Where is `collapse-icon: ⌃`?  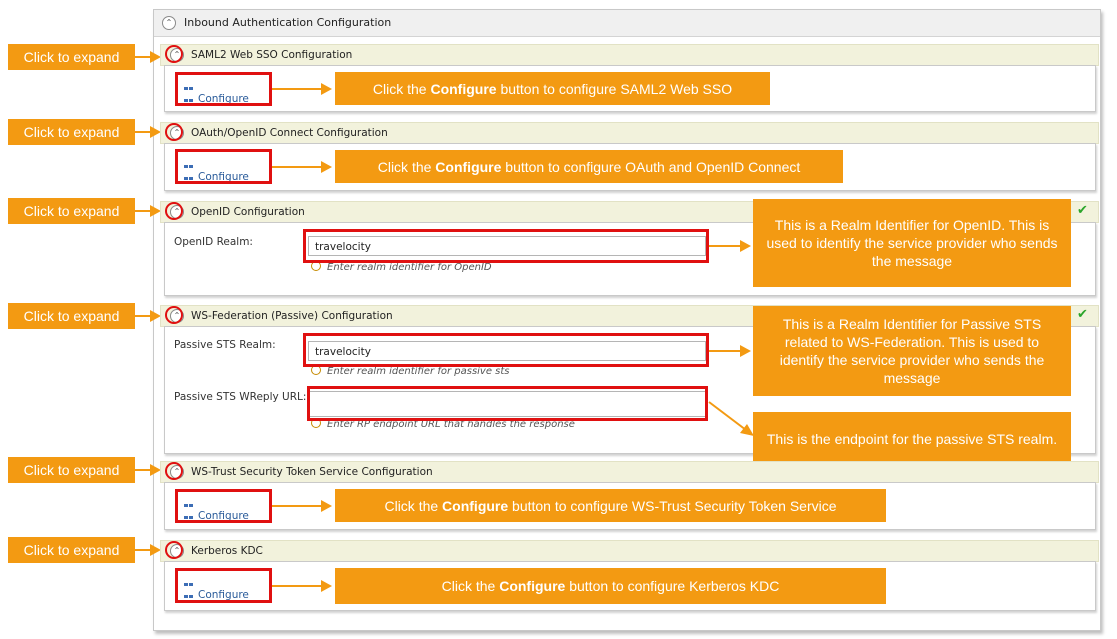
collapse-icon: ⌃ is located at coordinates (169, 23).